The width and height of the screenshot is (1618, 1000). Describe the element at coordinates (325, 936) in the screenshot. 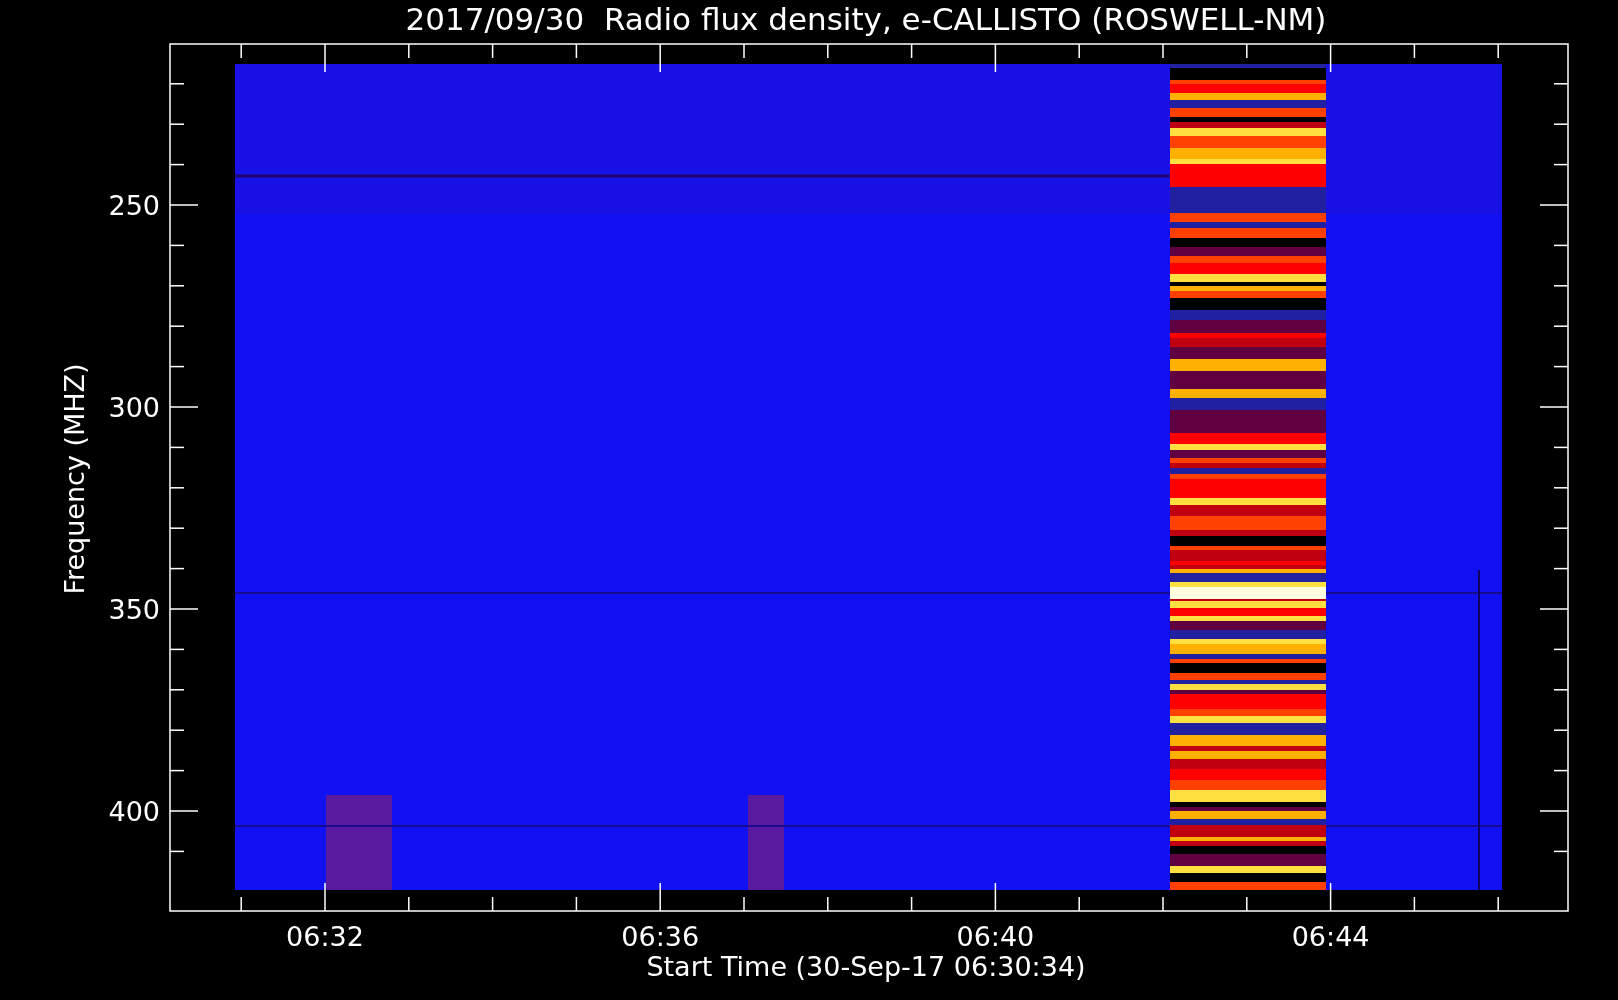

I see `x-tick-label: 06:32` at that location.